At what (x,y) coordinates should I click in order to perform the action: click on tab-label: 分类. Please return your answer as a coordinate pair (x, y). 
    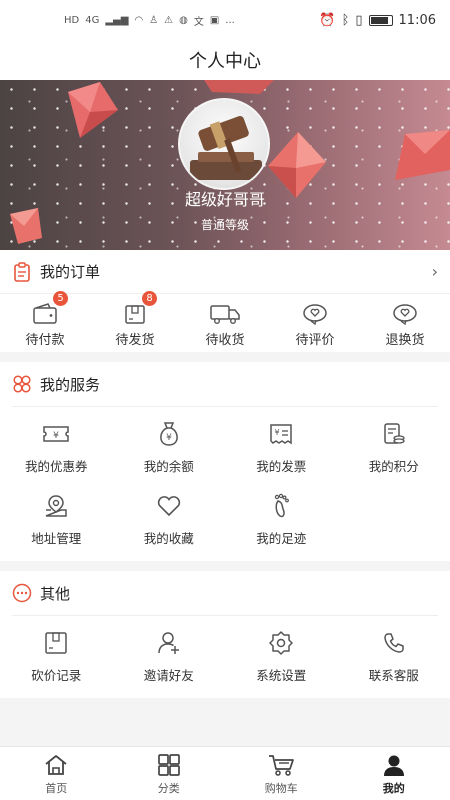
    Looking at the image, I should click on (168, 788).